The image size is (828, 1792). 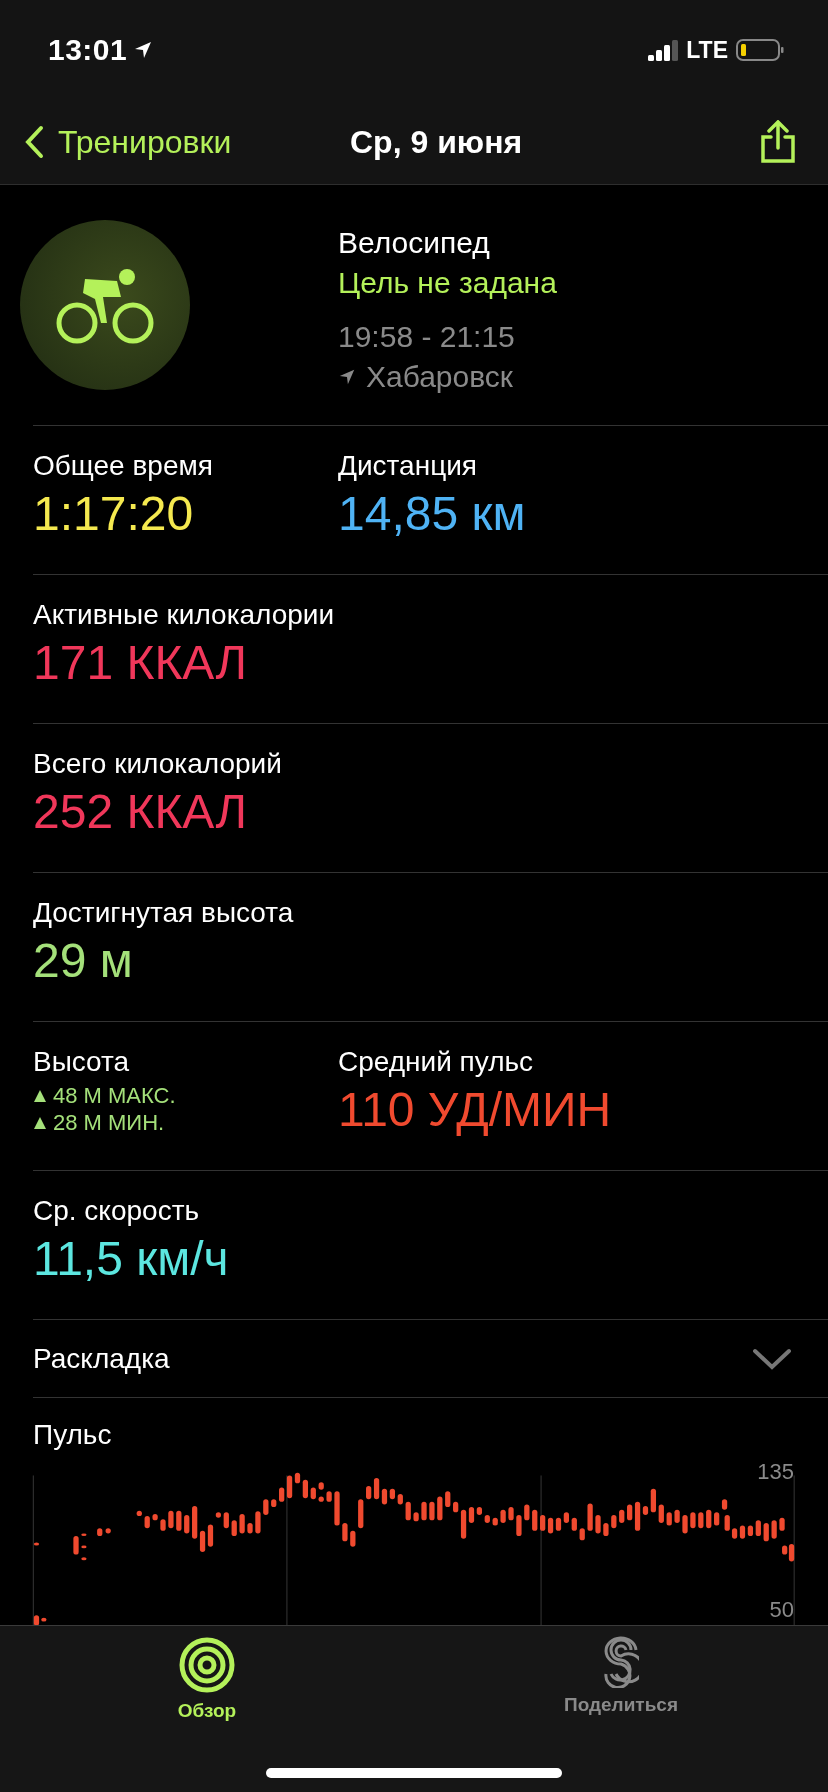 I want to click on signal-icon, so click(x=663, y=50).